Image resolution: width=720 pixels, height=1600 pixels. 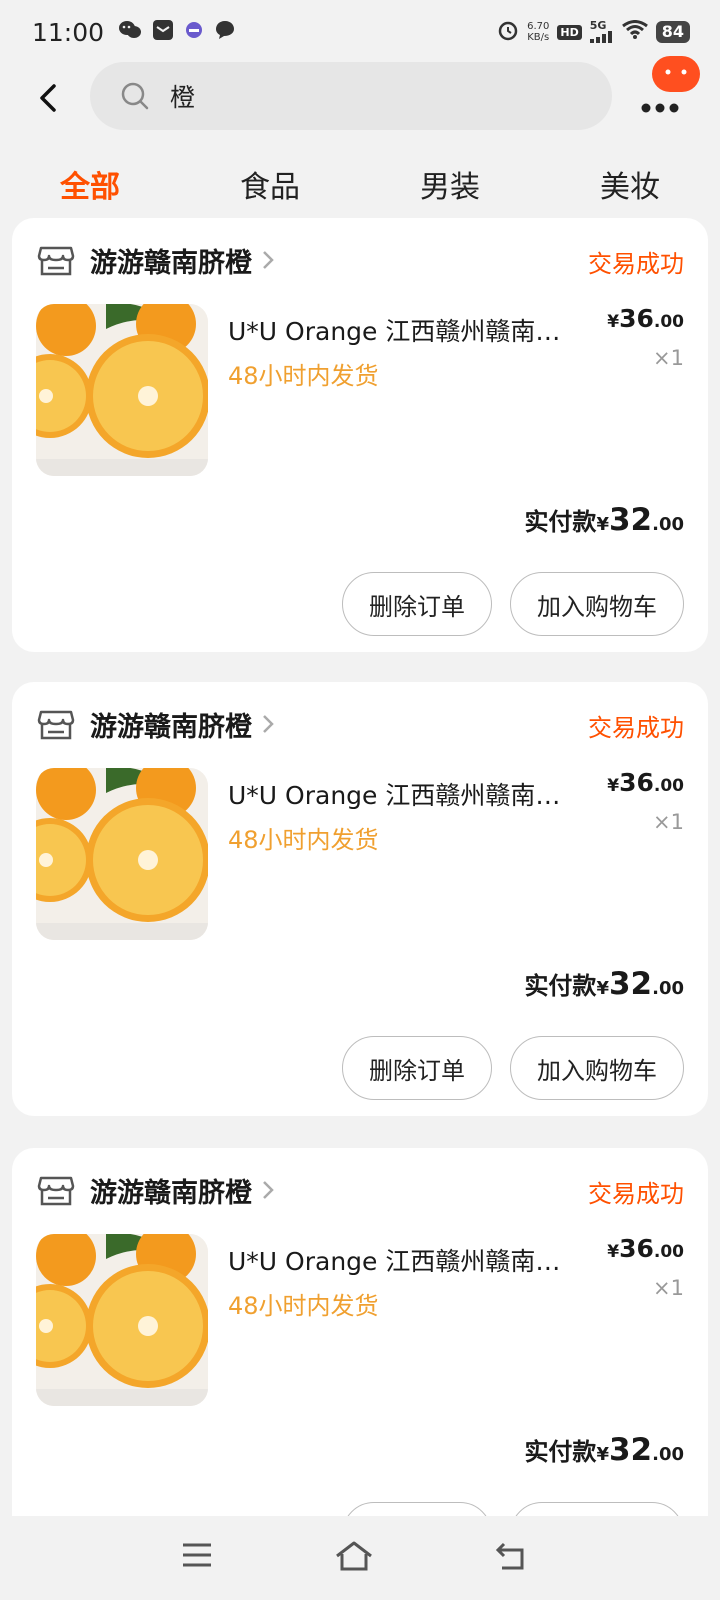 I want to click on menu-icon, so click(x=197, y=1555).